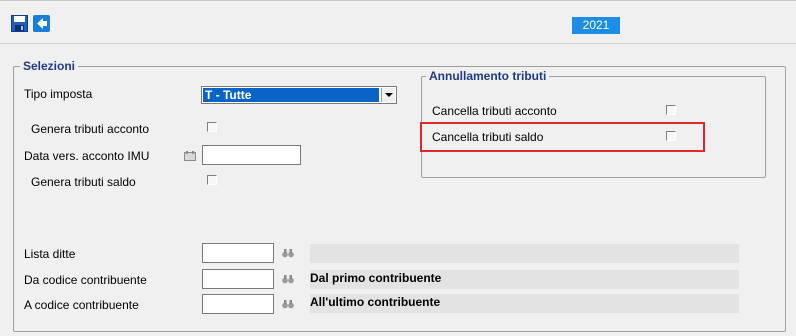 The height and width of the screenshot is (336, 796). What do you see at coordinates (85, 280) in the screenshot?
I see `da-codice-label: Da codice contribuente` at bounding box center [85, 280].